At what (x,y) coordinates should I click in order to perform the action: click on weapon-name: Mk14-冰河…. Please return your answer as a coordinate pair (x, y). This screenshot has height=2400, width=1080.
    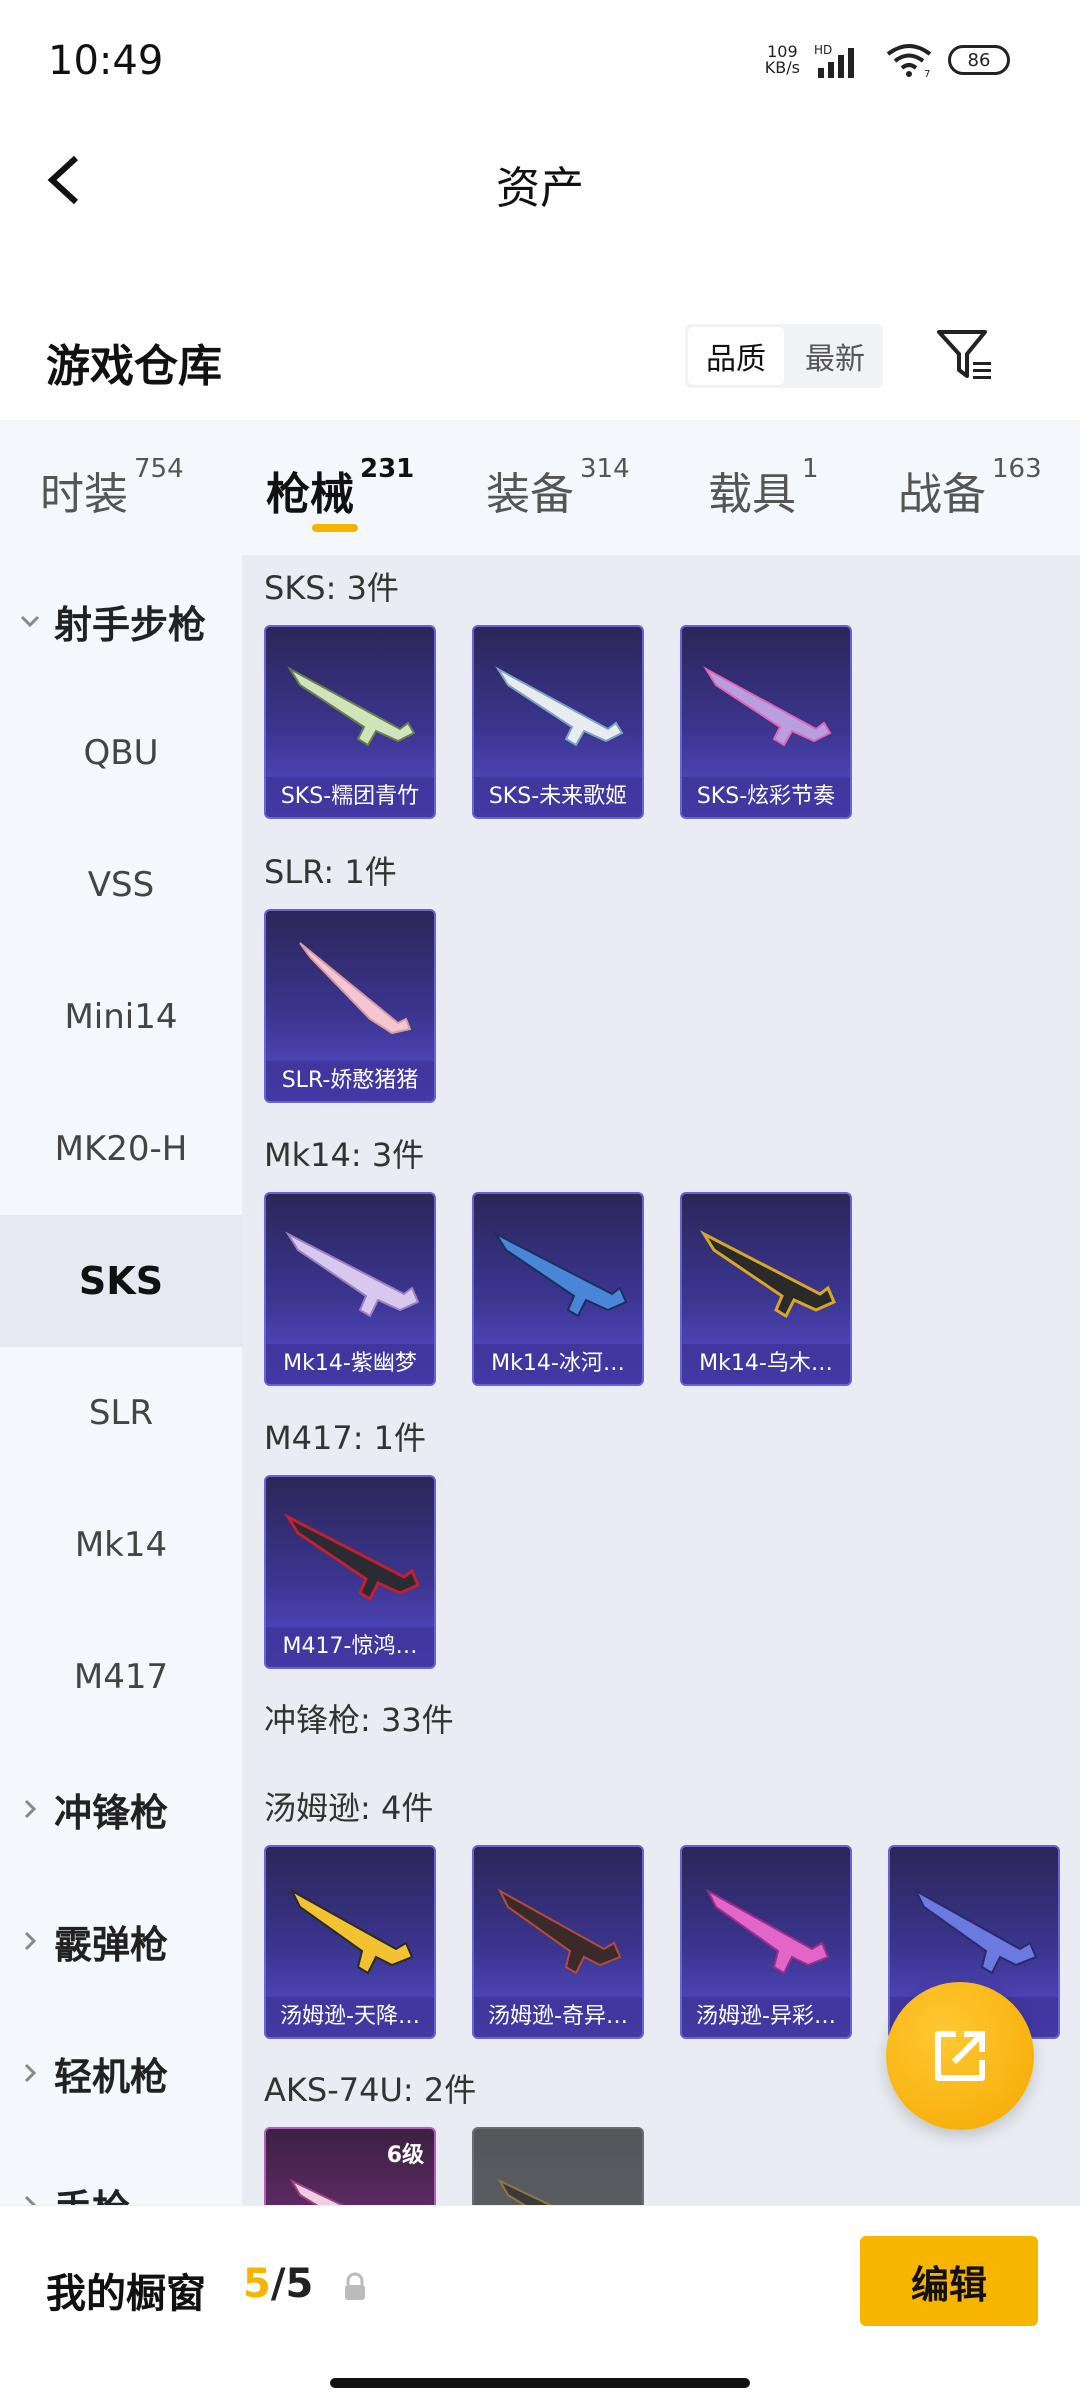
    Looking at the image, I should click on (558, 1364).